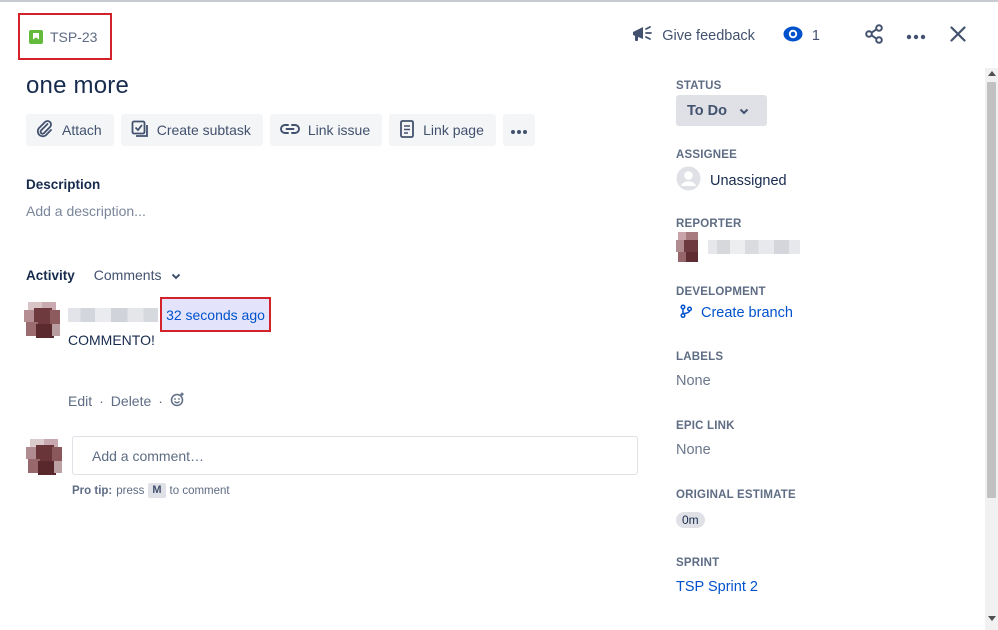  Describe the element at coordinates (131, 401) in the screenshot. I see `delete-comment-button: Delete` at that location.